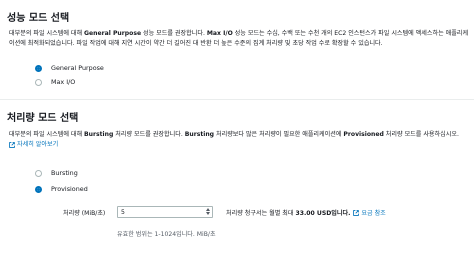 The height and width of the screenshot is (258, 474). Describe the element at coordinates (373, 213) in the screenshot. I see `pricing-link-label: 요금 참조` at that location.